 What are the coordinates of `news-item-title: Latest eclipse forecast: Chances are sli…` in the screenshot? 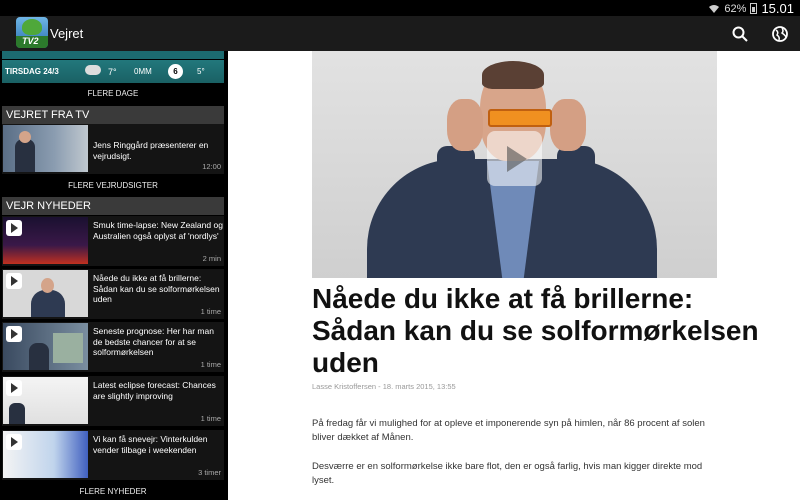 It's located at (154, 390).